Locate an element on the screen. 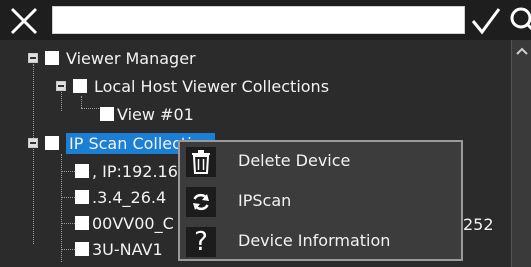  close-x-icon is located at coordinates (24, 21).